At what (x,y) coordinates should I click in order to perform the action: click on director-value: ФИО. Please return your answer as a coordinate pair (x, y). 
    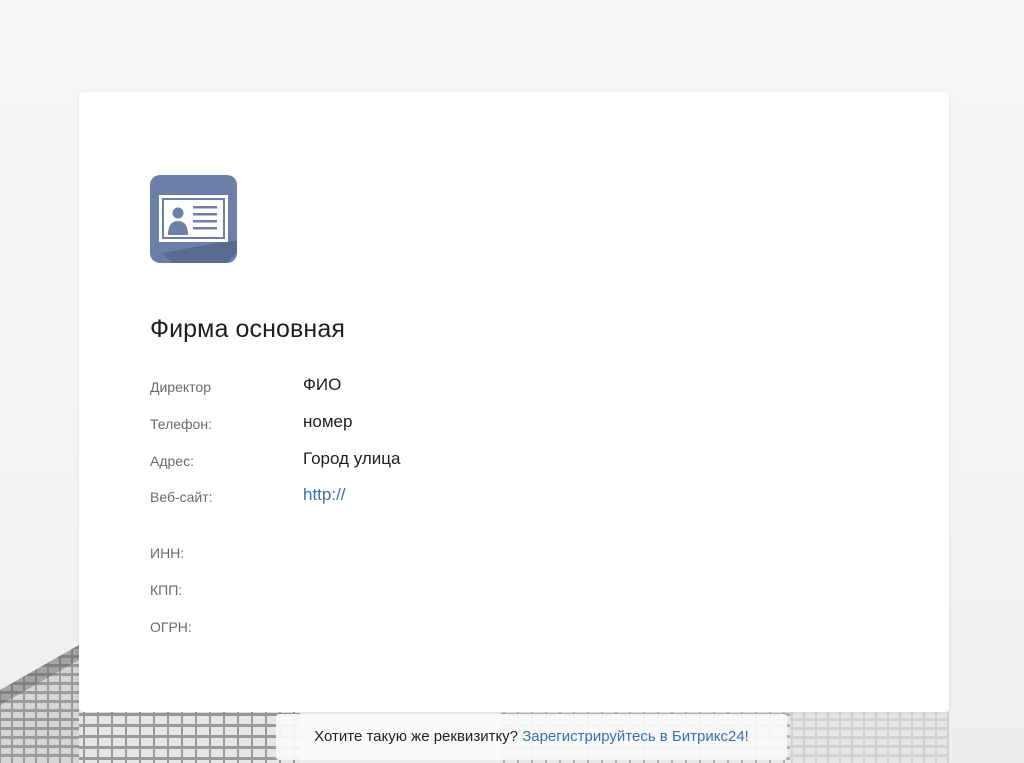
    Looking at the image, I should click on (322, 384).